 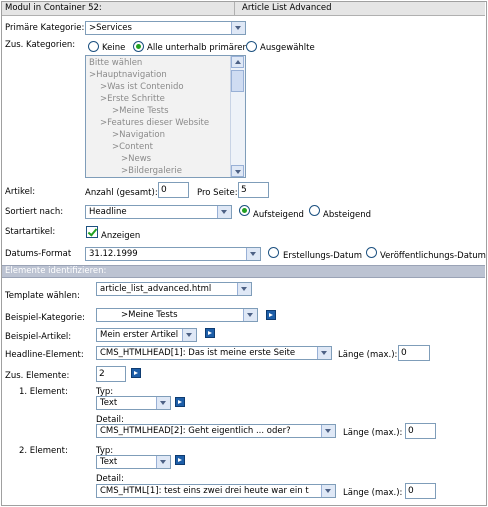 I want to click on list-item: Bitte wählen, so click(x=115, y=63).